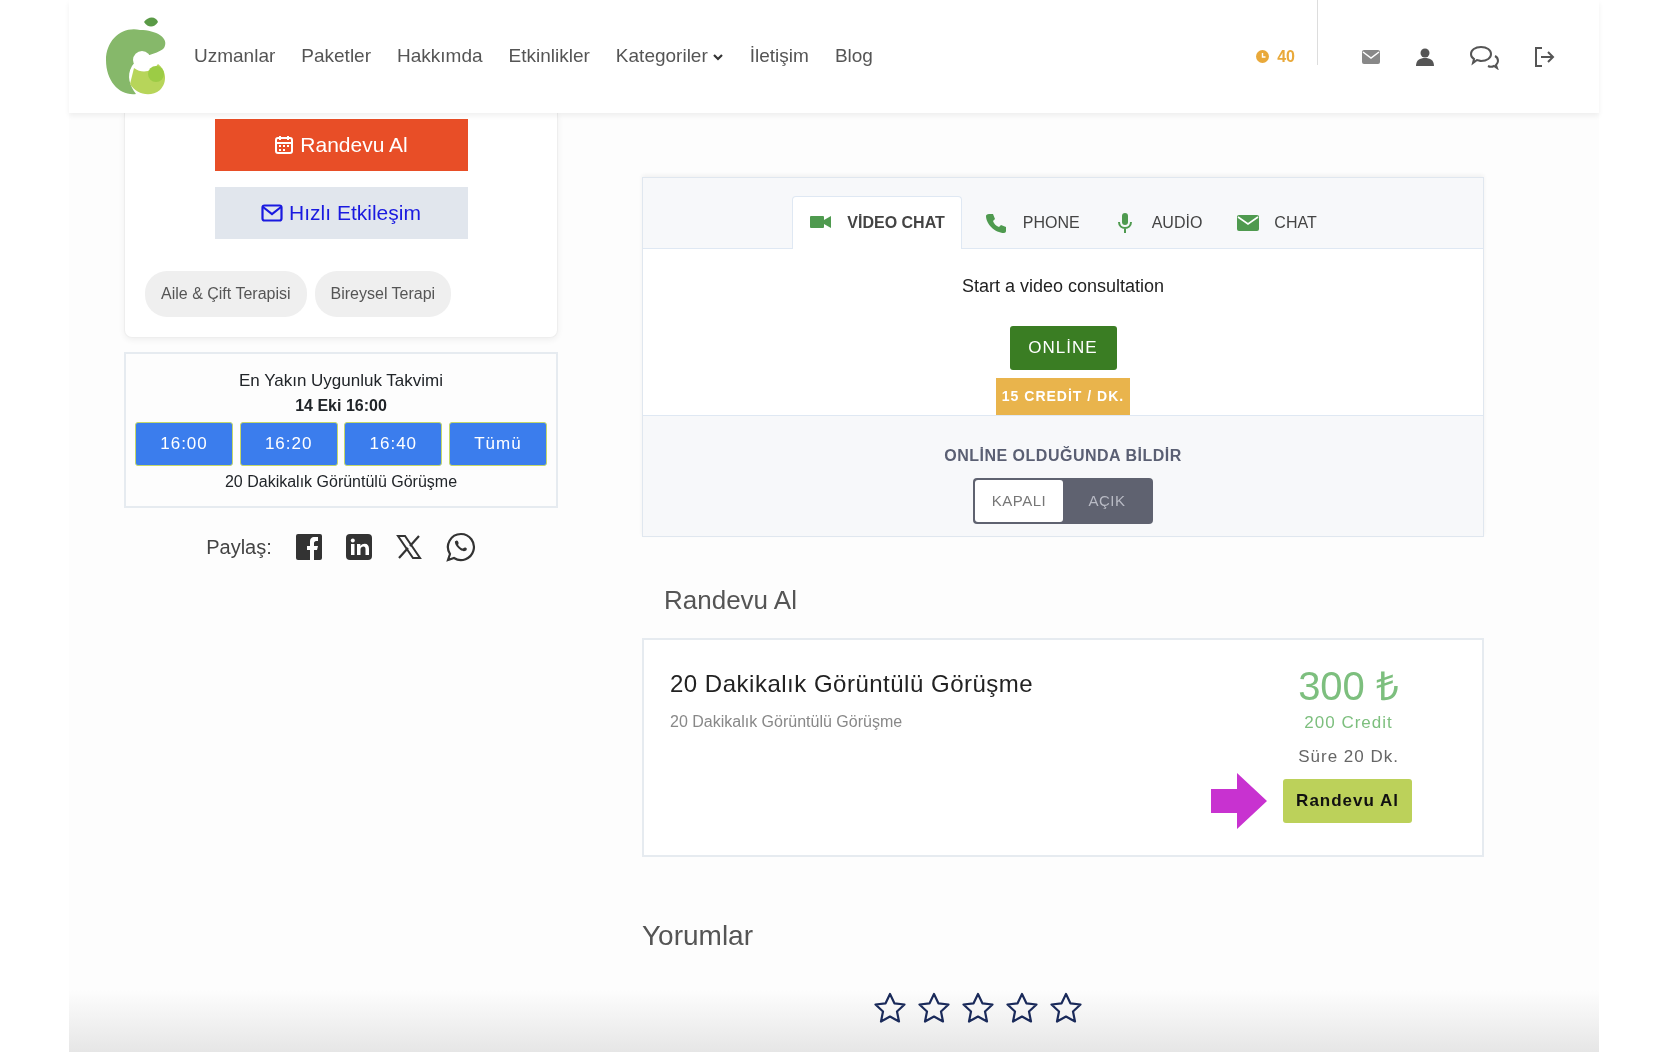 The width and height of the screenshot is (1680, 1062). I want to click on mail-icon, so click(272, 213).